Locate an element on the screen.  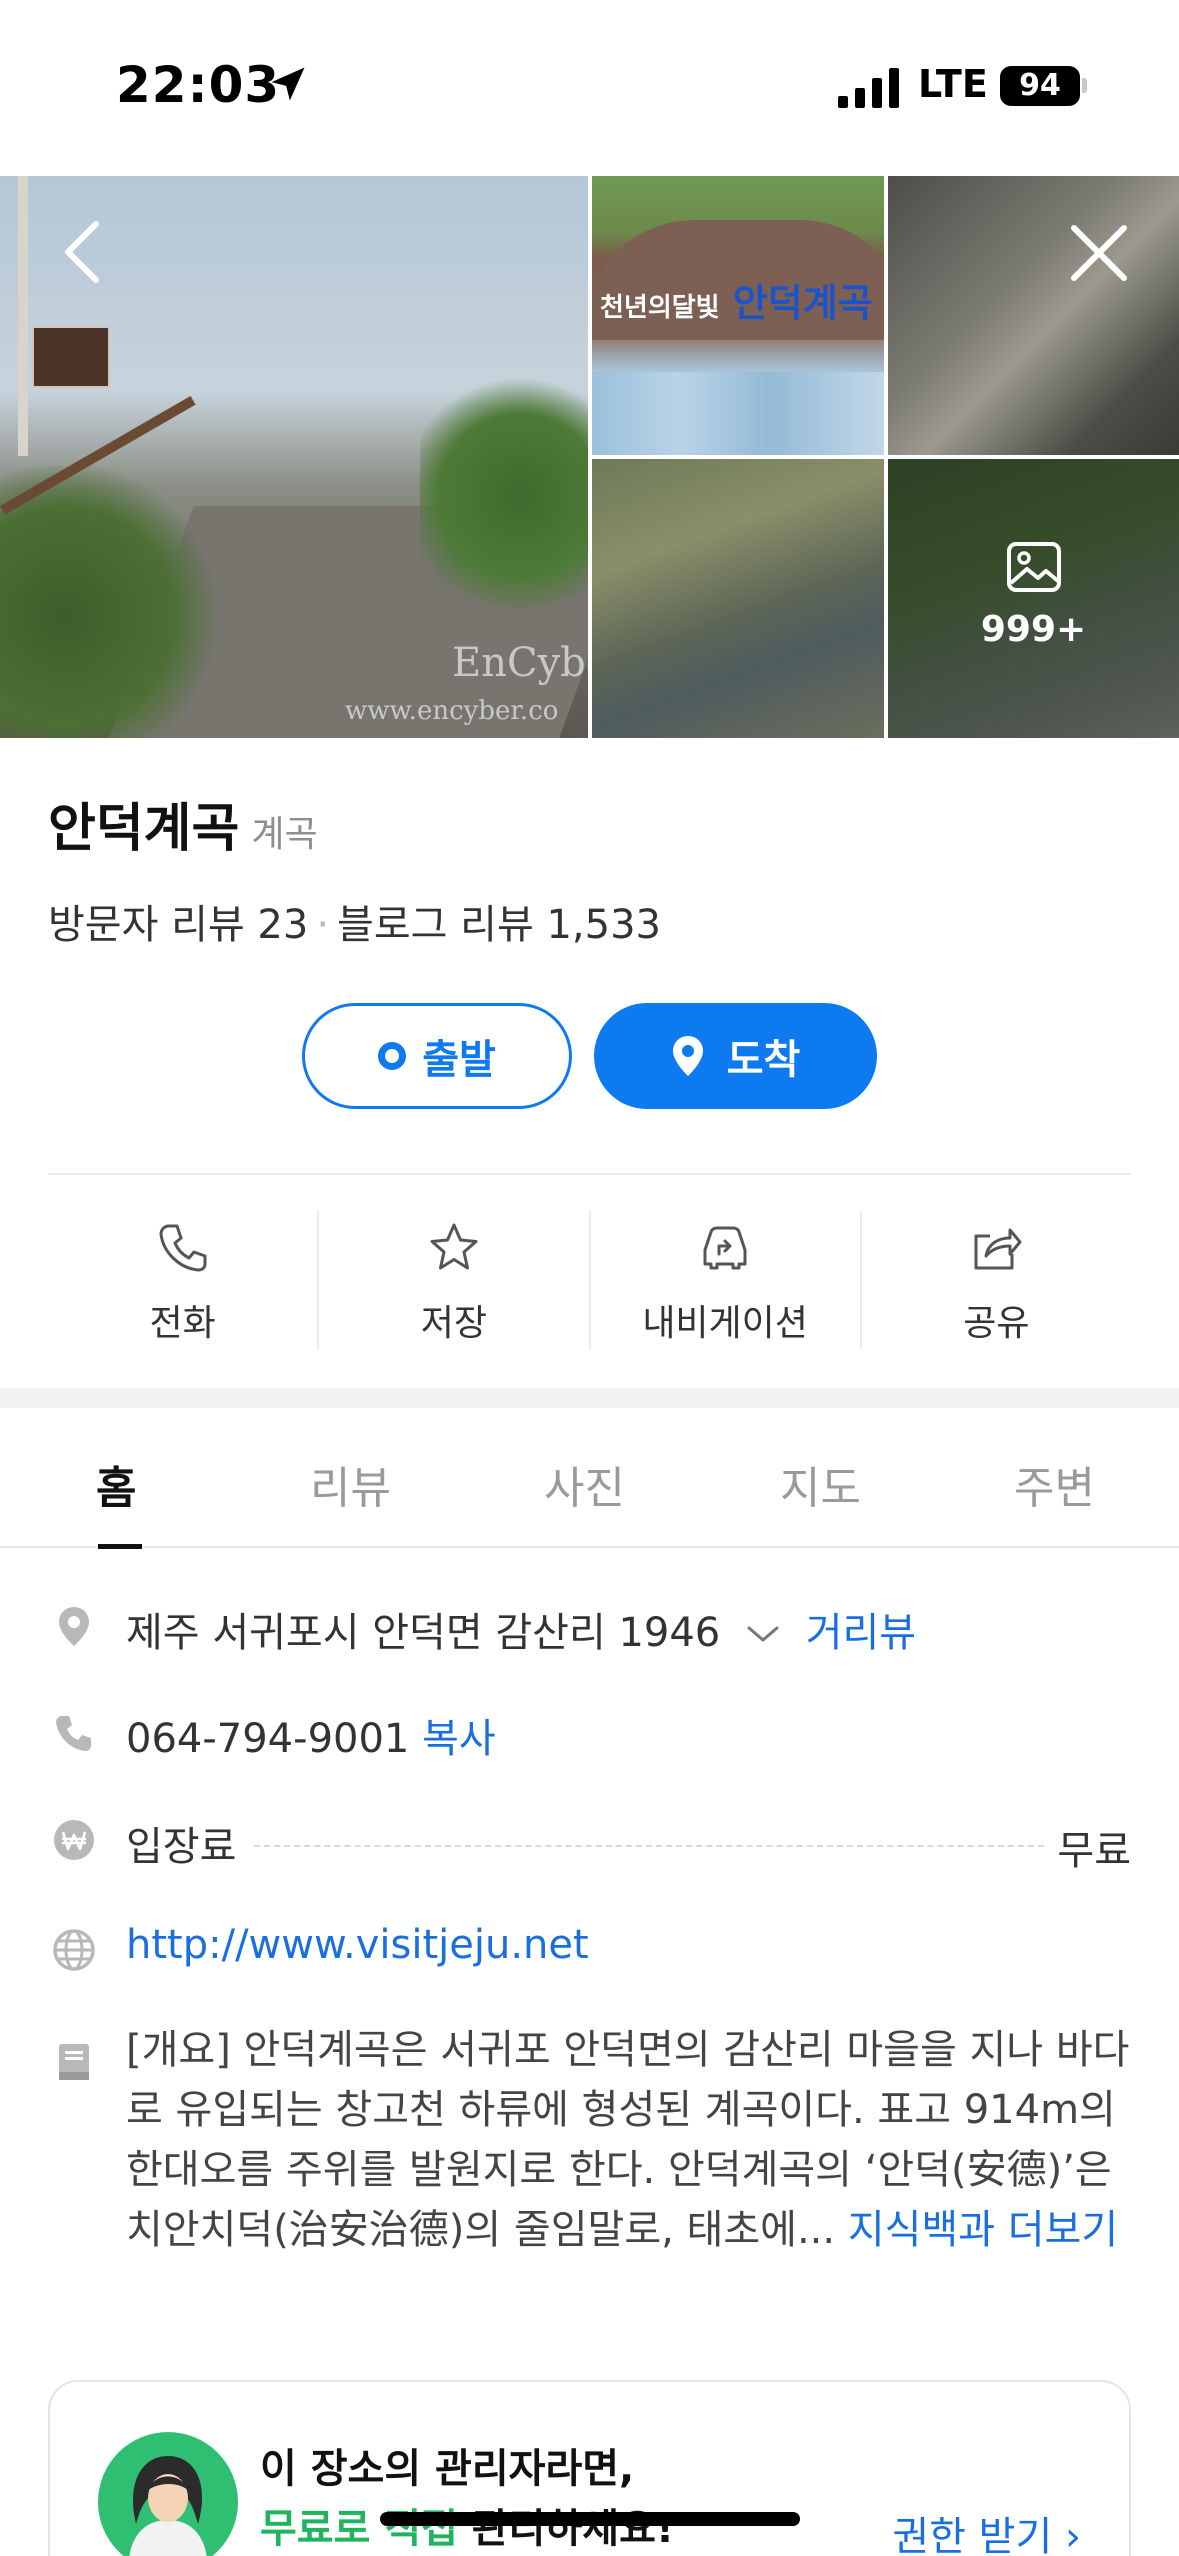
battery-icon: 94 is located at coordinates (1040, 86).